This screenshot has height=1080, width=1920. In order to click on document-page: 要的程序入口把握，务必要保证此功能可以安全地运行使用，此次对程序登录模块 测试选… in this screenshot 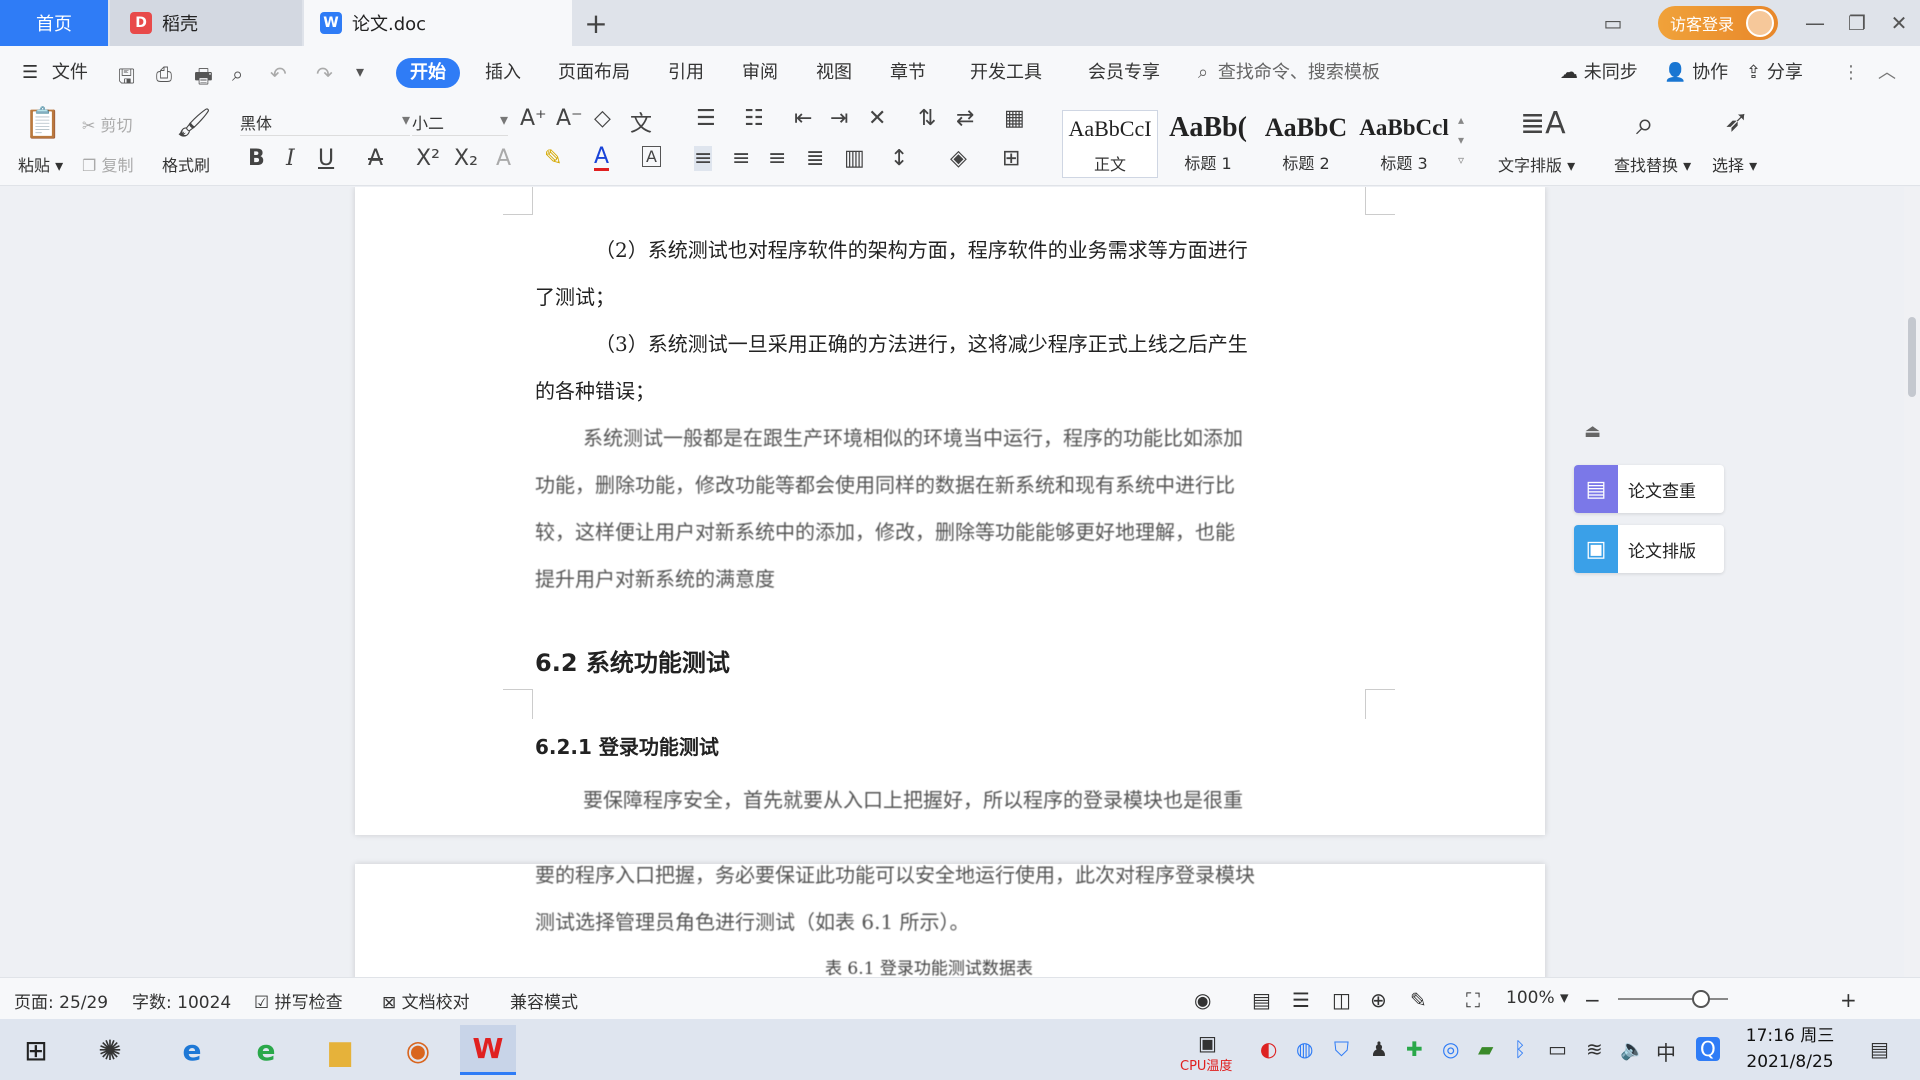, I will do `click(950, 920)`.